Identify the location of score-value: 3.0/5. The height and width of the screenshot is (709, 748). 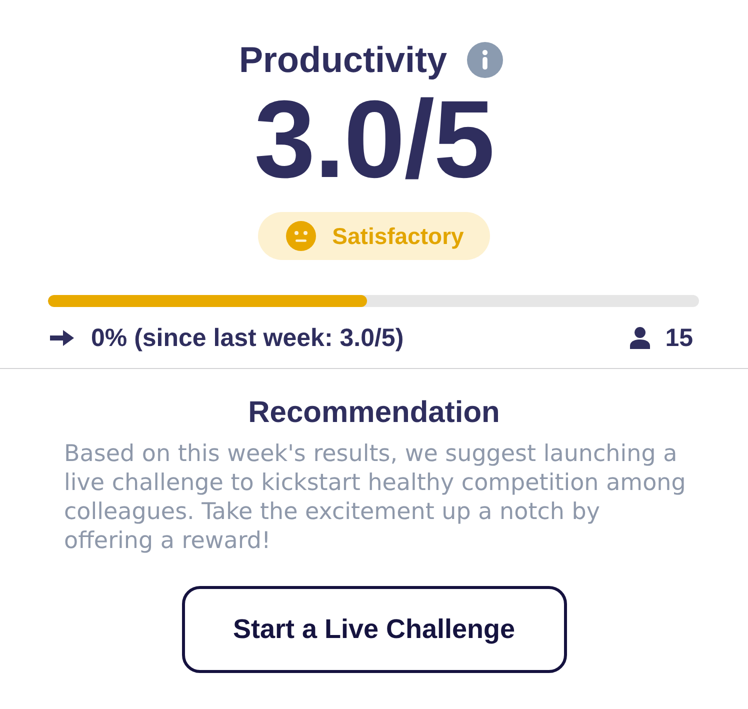
(374, 140).